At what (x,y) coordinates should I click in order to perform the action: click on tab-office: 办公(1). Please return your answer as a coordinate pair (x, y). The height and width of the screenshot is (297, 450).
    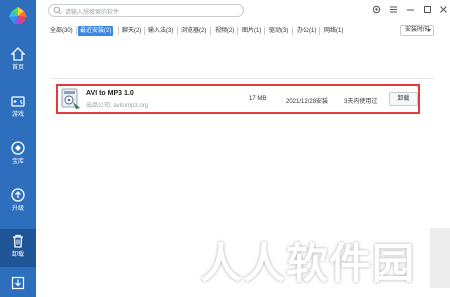
    Looking at the image, I should click on (306, 31).